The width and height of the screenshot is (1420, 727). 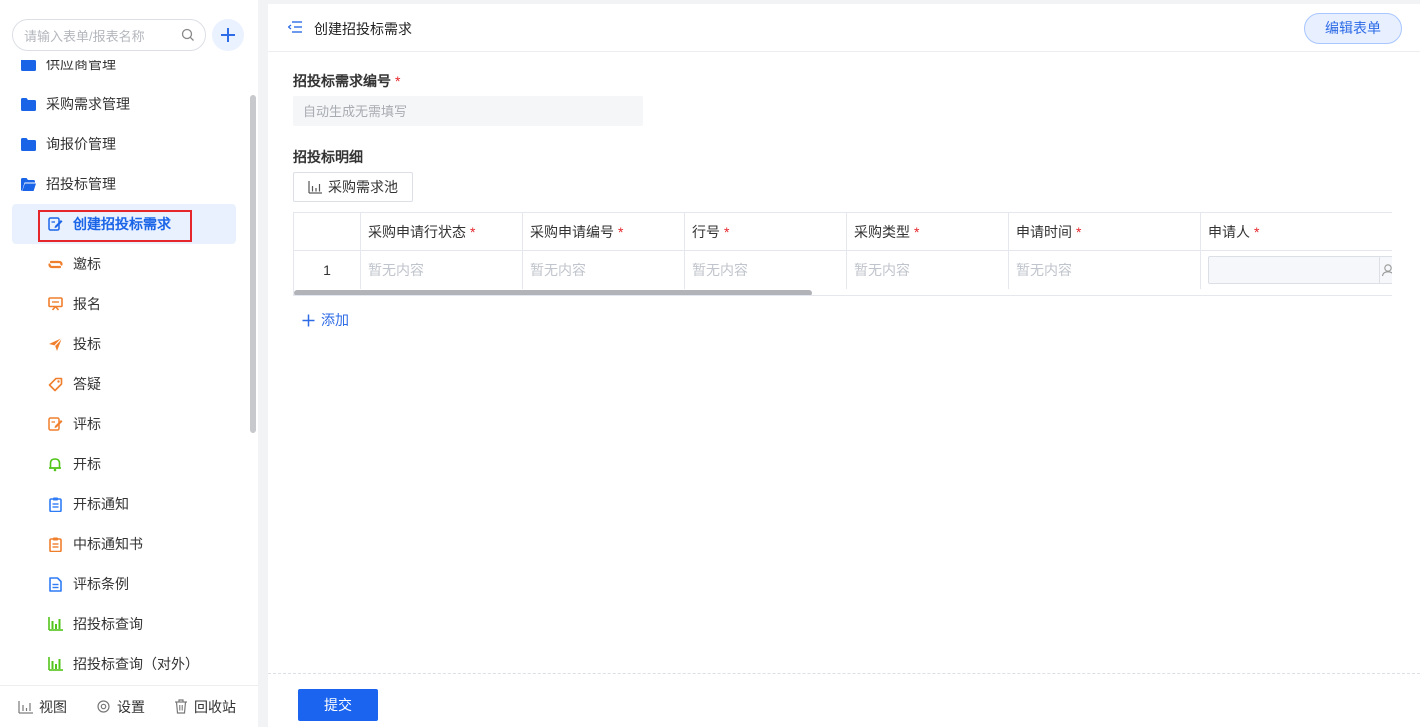 What do you see at coordinates (87, 424) in the screenshot?
I see `nav-item-label: 评标` at bounding box center [87, 424].